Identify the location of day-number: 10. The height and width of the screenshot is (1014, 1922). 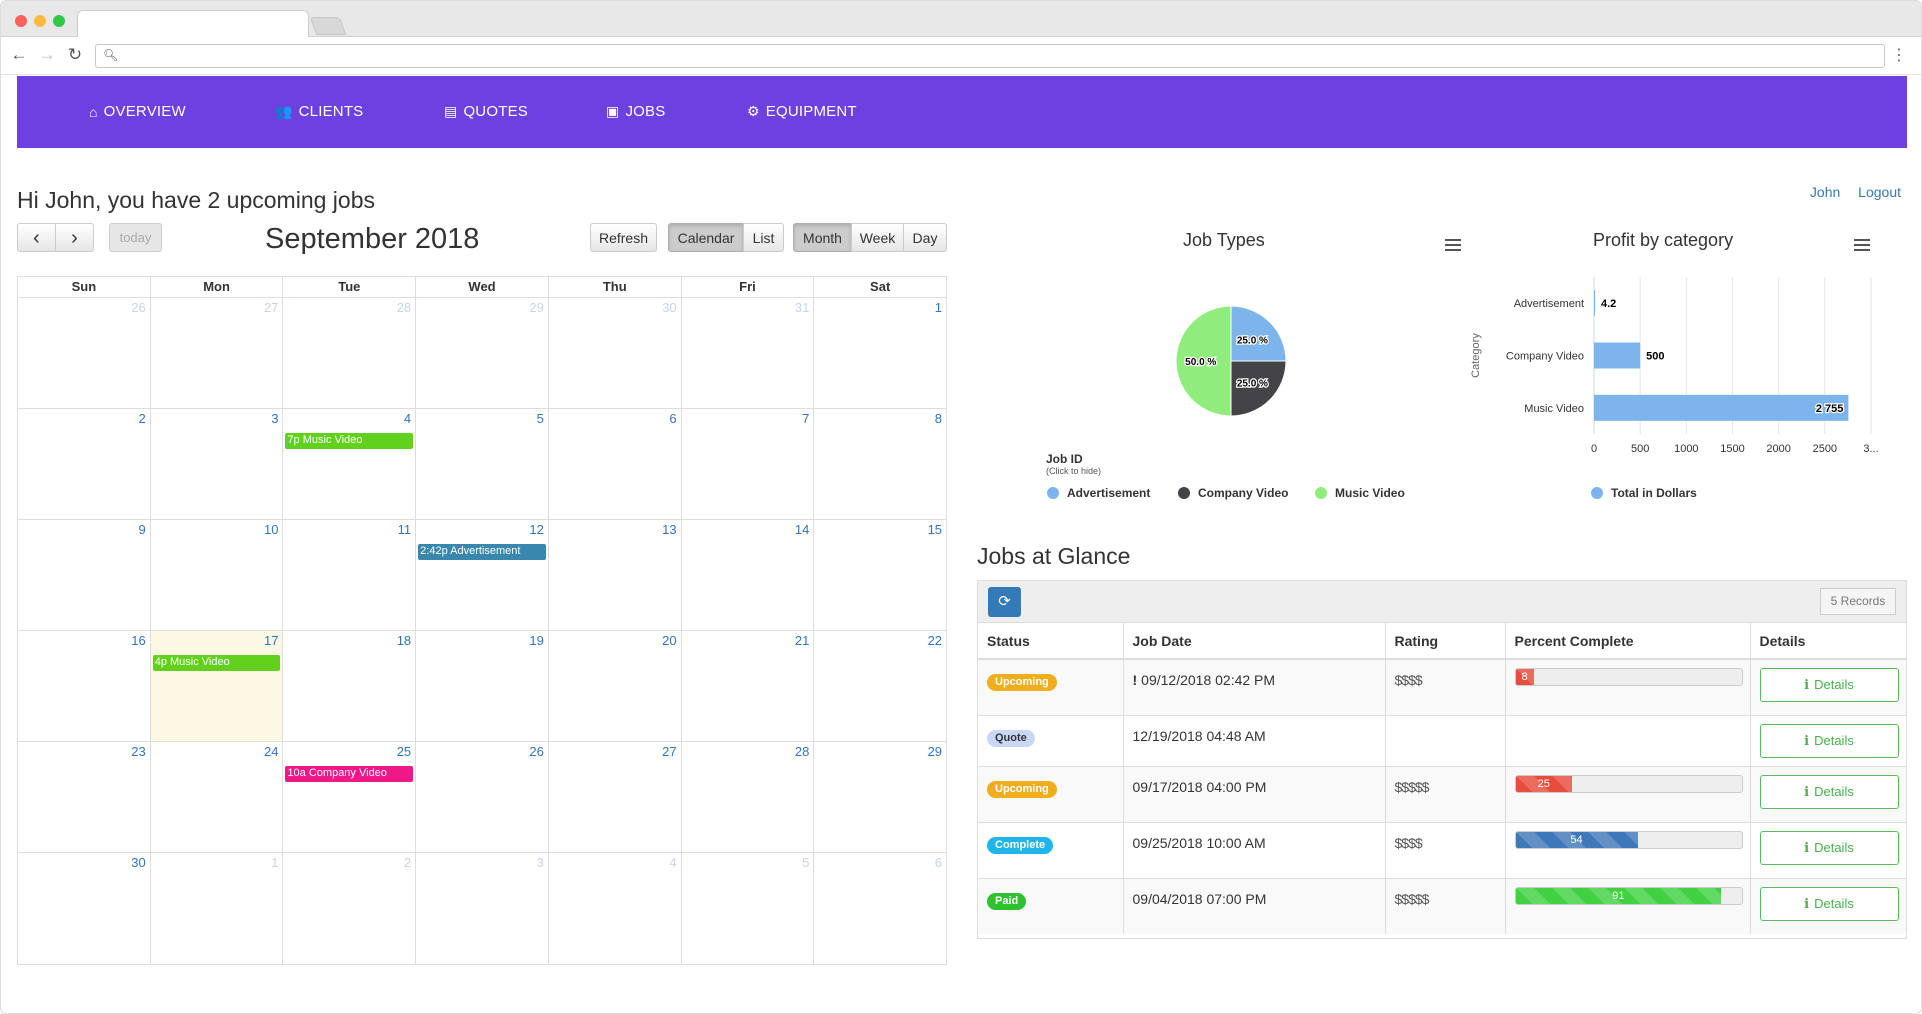
(271, 529).